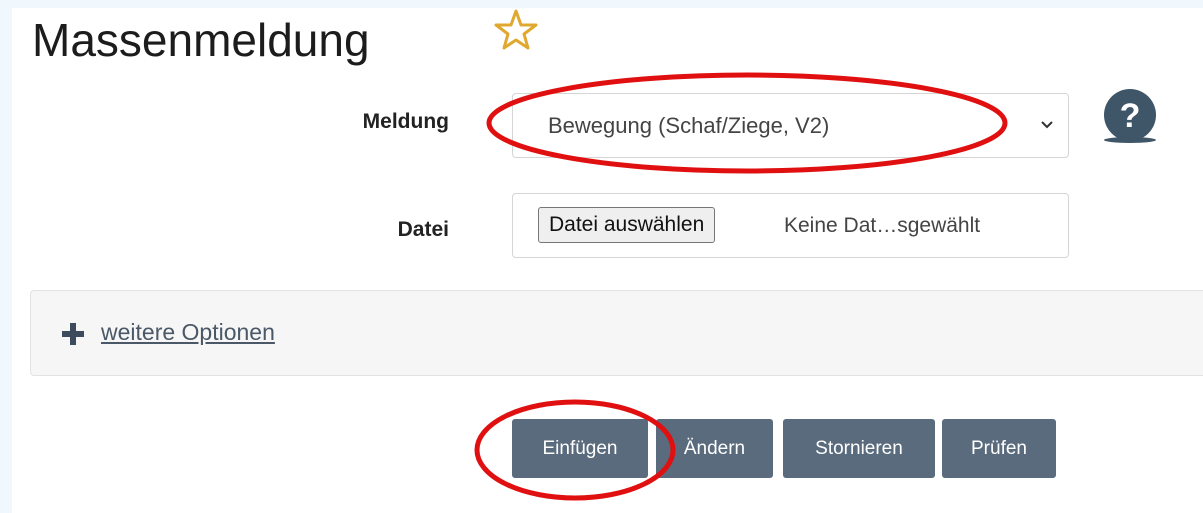  Describe the element at coordinates (201, 40) in the screenshot. I see `page-title: Massenmeldung` at that location.